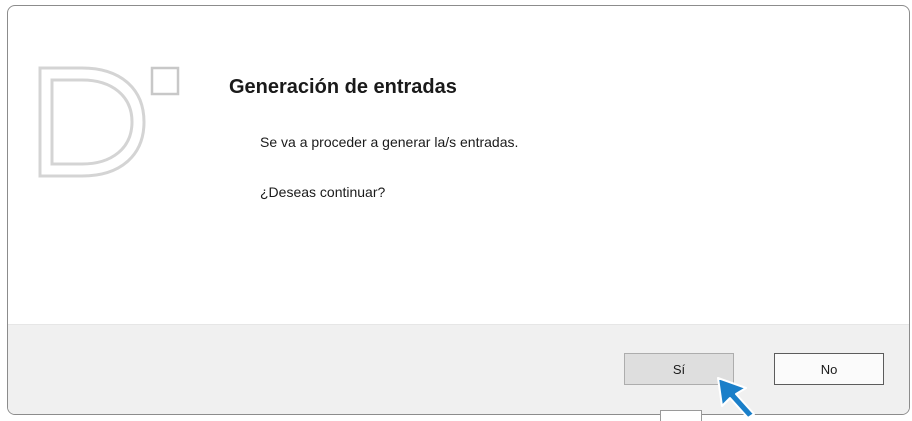 The width and height of the screenshot is (912, 421). What do you see at coordinates (323, 192) in the screenshot?
I see `dialog-question: ¿Deseas continuar?` at bounding box center [323, 192].